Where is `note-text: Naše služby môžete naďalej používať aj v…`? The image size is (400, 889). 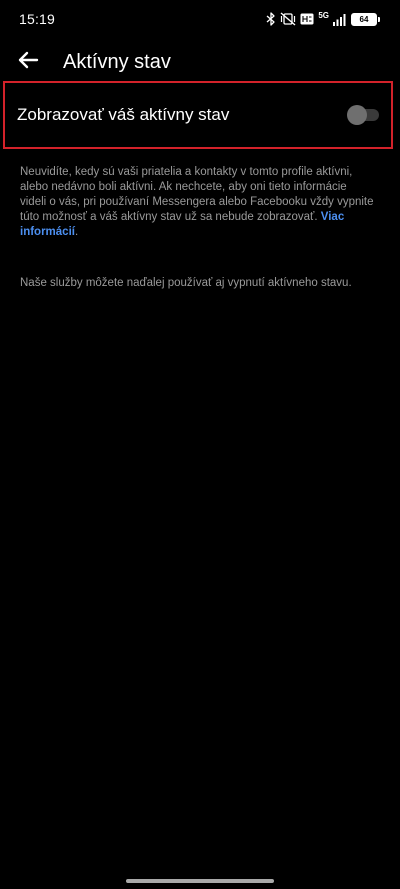 note-text: Naše služby môžete naďalej používať aj v… is located at coordinates (186, 283).